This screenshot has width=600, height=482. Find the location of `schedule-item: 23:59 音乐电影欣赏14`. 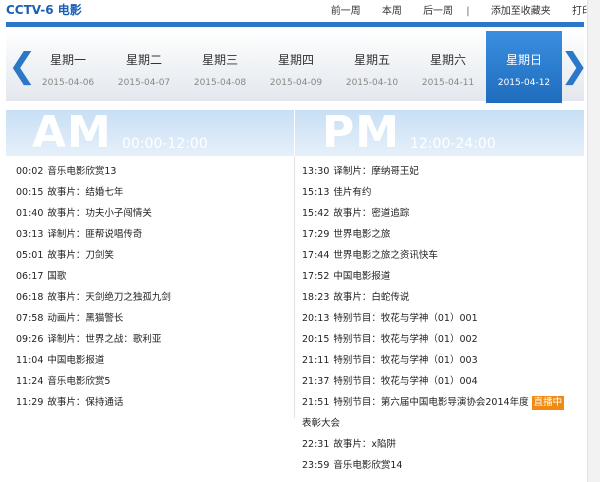

schedule-item: 23:59 音乐电影欣赏14 is located at coordinates (442, 468).